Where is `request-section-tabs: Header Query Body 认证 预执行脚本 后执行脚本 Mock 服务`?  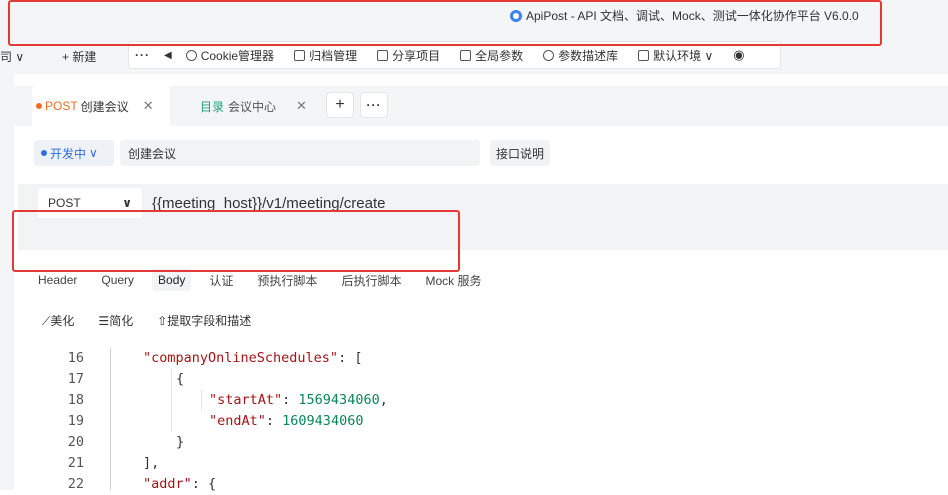
request-section-tabs: Header Query Body 认证 预执行脚本 后执行脚本 Mock 服务 is located at coordinates (271, 280).